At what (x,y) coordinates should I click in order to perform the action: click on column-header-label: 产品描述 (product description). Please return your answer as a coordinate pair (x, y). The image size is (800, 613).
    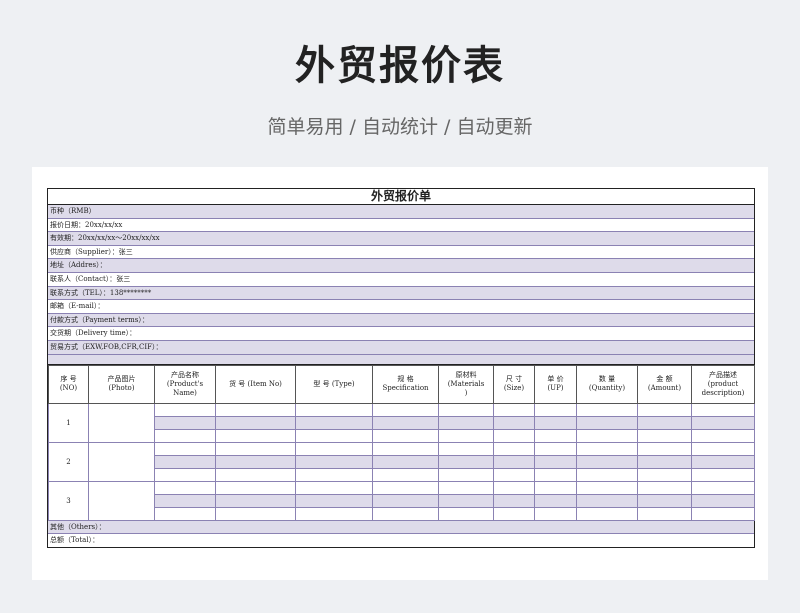
    Looking at the image, I should click on (723, 383).